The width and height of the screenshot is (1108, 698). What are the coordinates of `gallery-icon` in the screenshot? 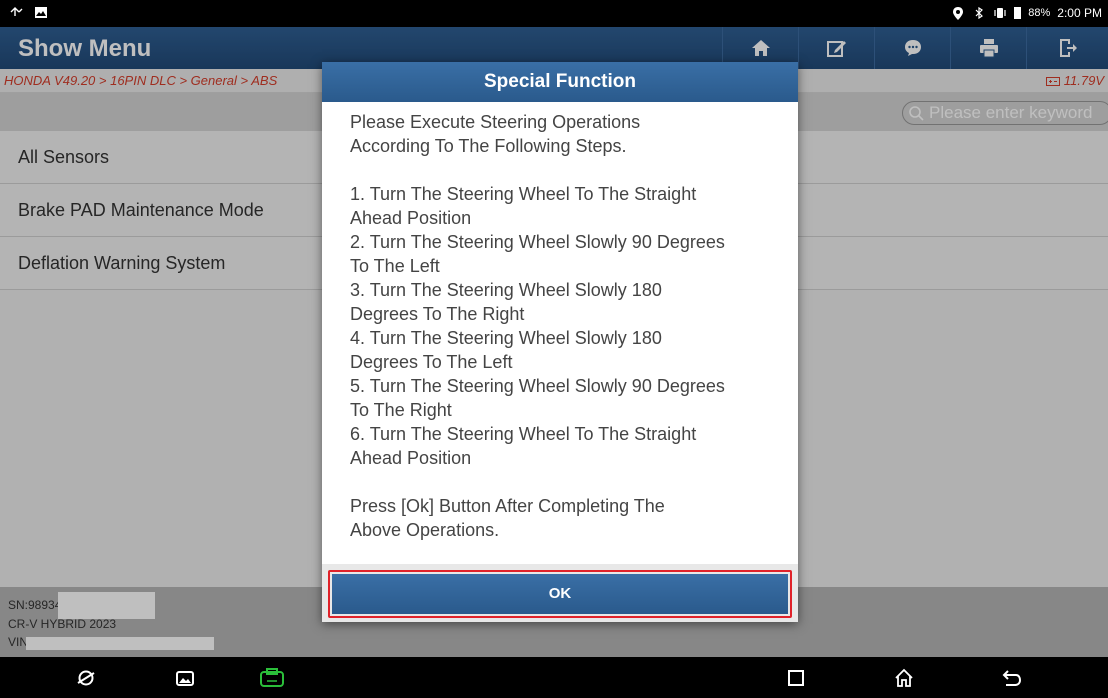 It's located at (185, 678).